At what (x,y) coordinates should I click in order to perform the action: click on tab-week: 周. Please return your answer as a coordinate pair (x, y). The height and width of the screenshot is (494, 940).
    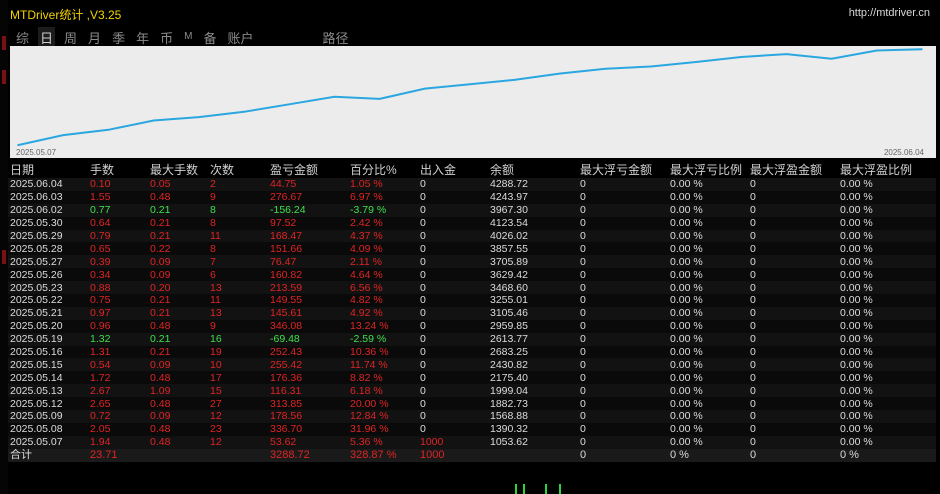
    Looking at the image, I should click on (70, 37).